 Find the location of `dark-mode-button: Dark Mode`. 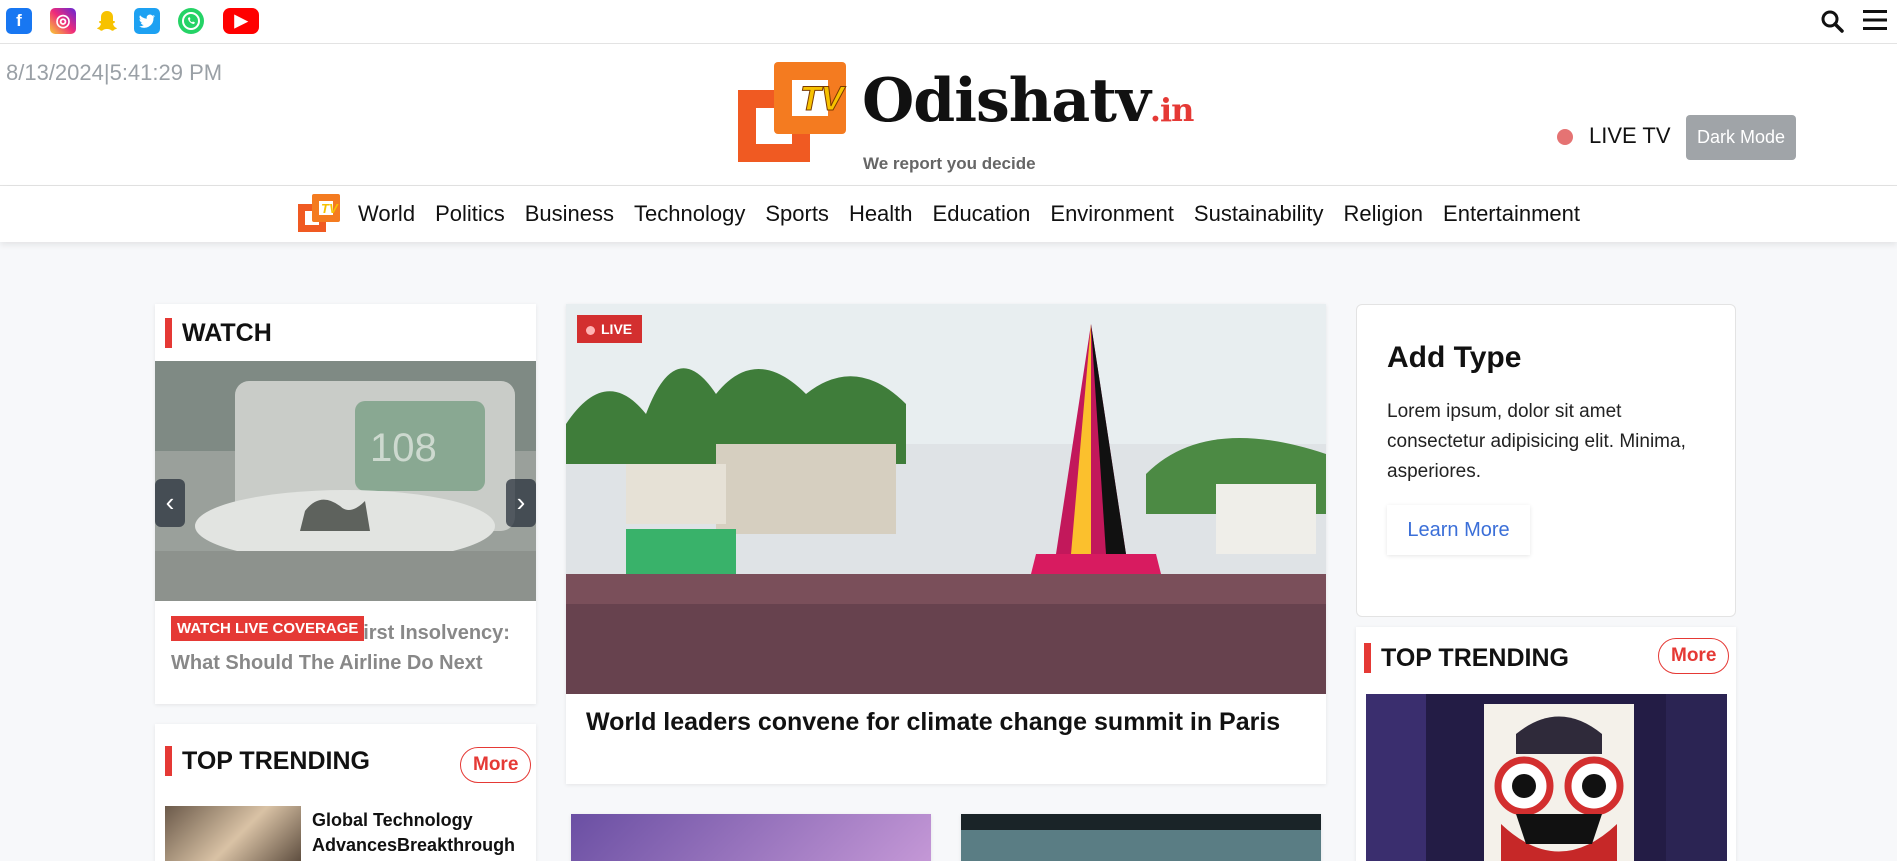

dark-mode-button: Dark Mode is located at coordinates (1741, 137).